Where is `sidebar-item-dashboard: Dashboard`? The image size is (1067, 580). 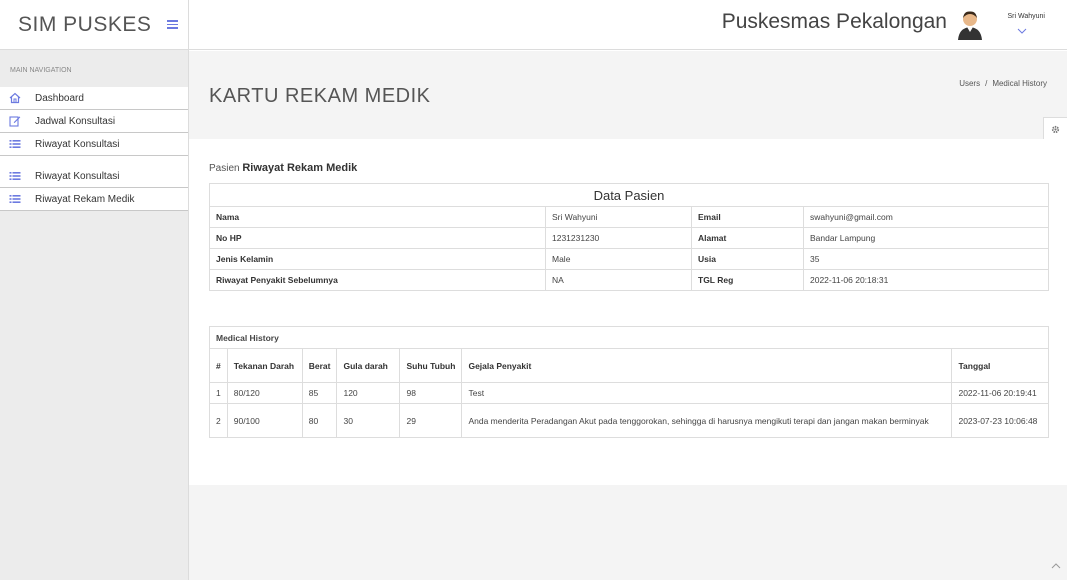 sidebar-item-dashboard: Dashboard is located at coordinates (94, 98).